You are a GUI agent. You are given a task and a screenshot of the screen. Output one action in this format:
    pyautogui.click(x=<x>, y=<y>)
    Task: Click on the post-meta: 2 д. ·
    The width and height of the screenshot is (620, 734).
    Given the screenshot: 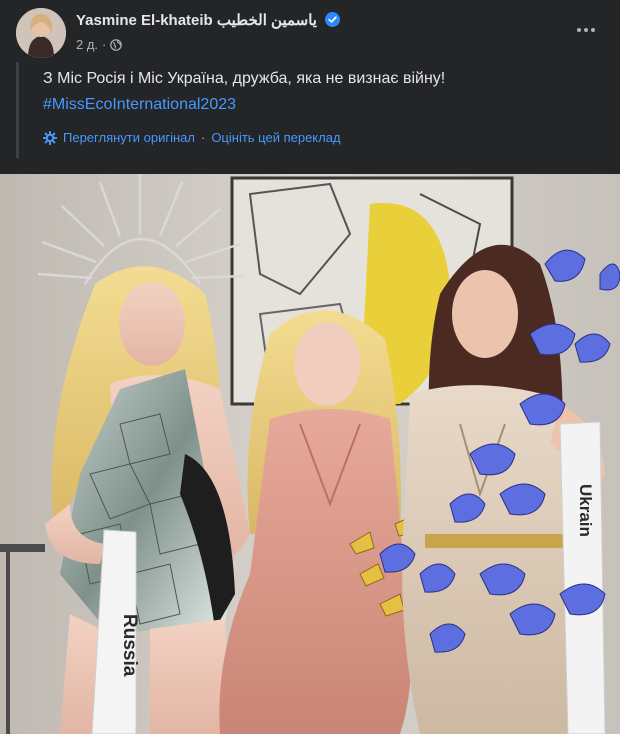 What is the action you would take?
    pyautogui.click(x=99, y=44)
    